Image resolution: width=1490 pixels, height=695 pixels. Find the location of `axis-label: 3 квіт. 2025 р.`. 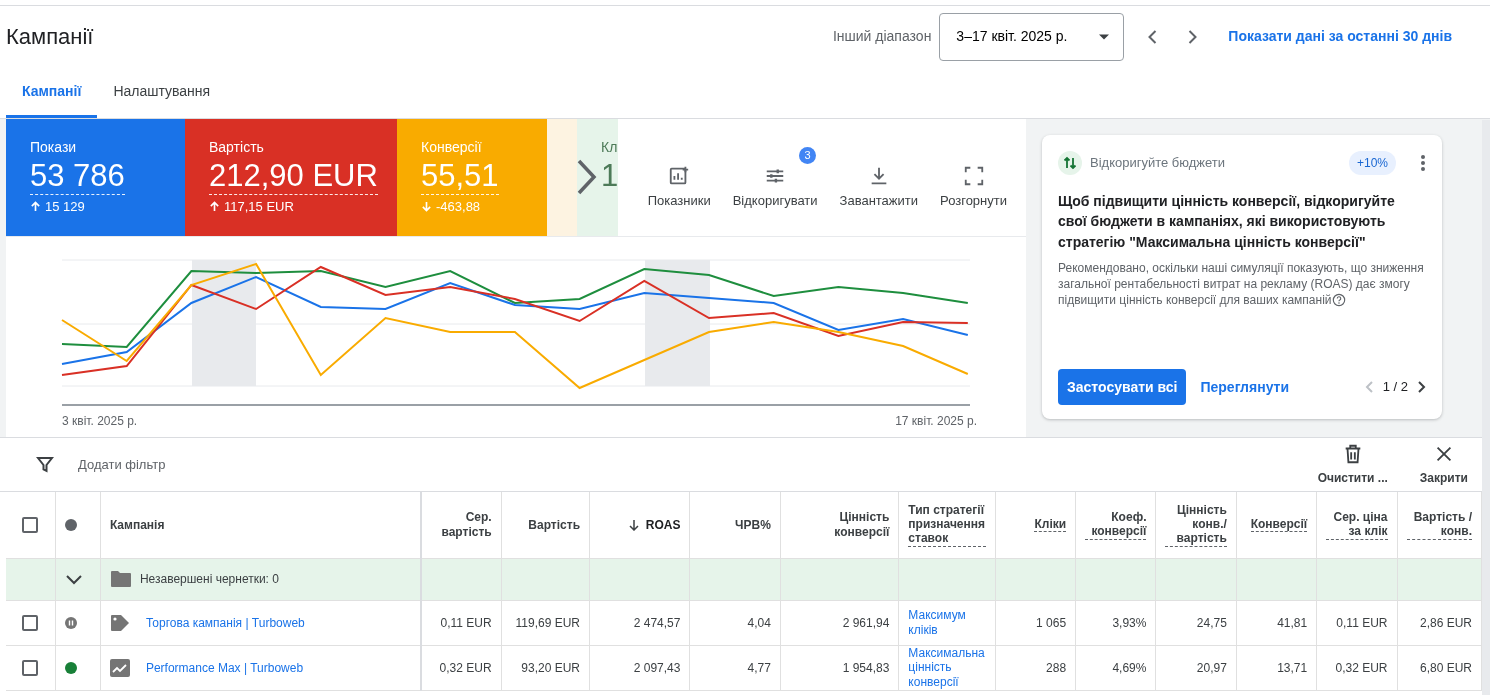

axis-label: 3 квіт. 2025 р. is located at coordinates (100, 421).